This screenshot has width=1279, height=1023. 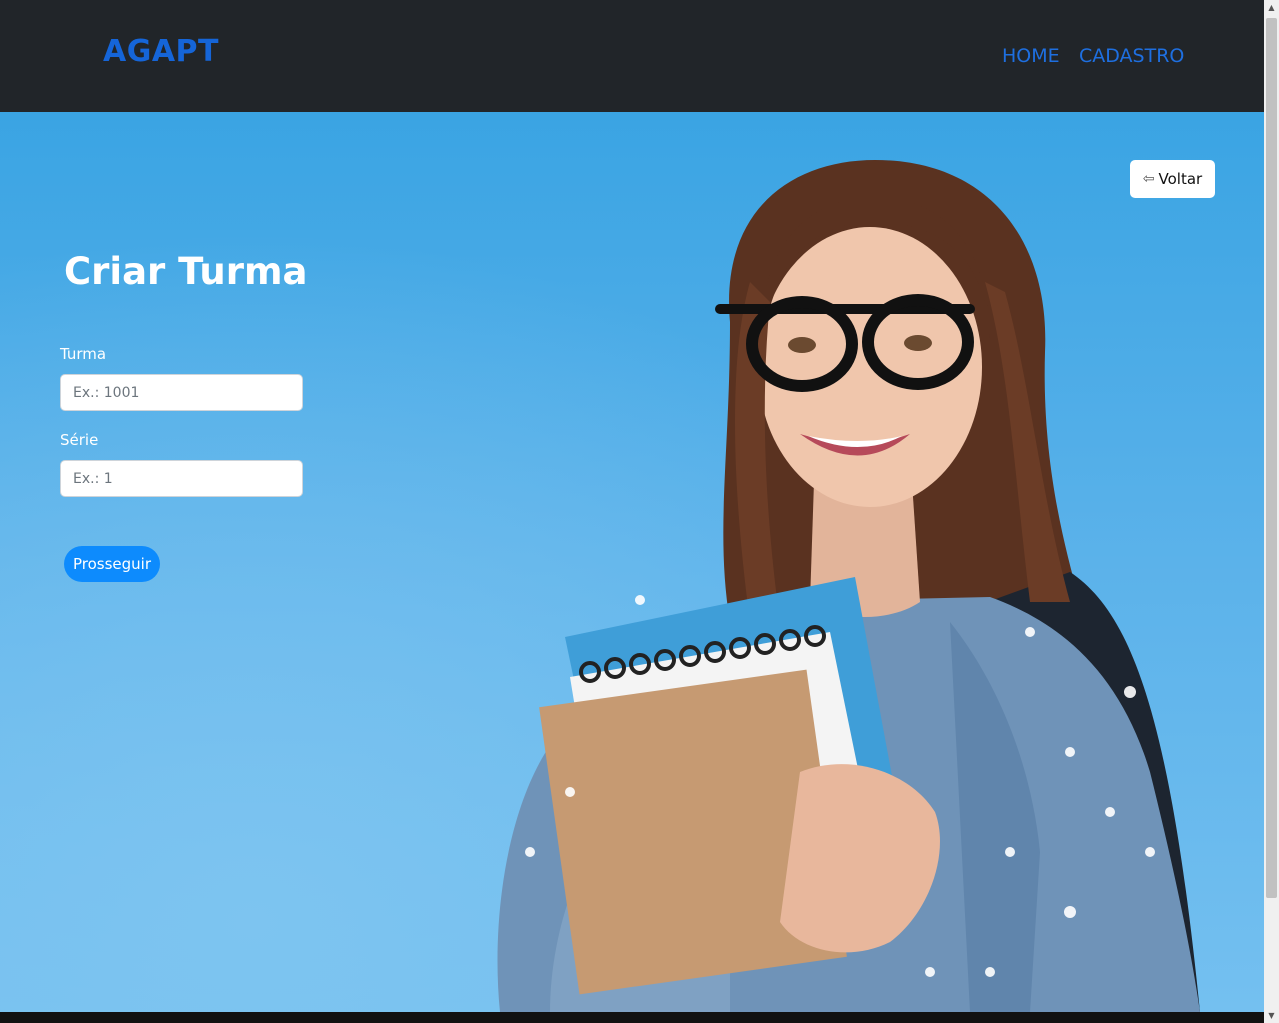 I want to click on serie-label: Série, so click(x=79, y=440).